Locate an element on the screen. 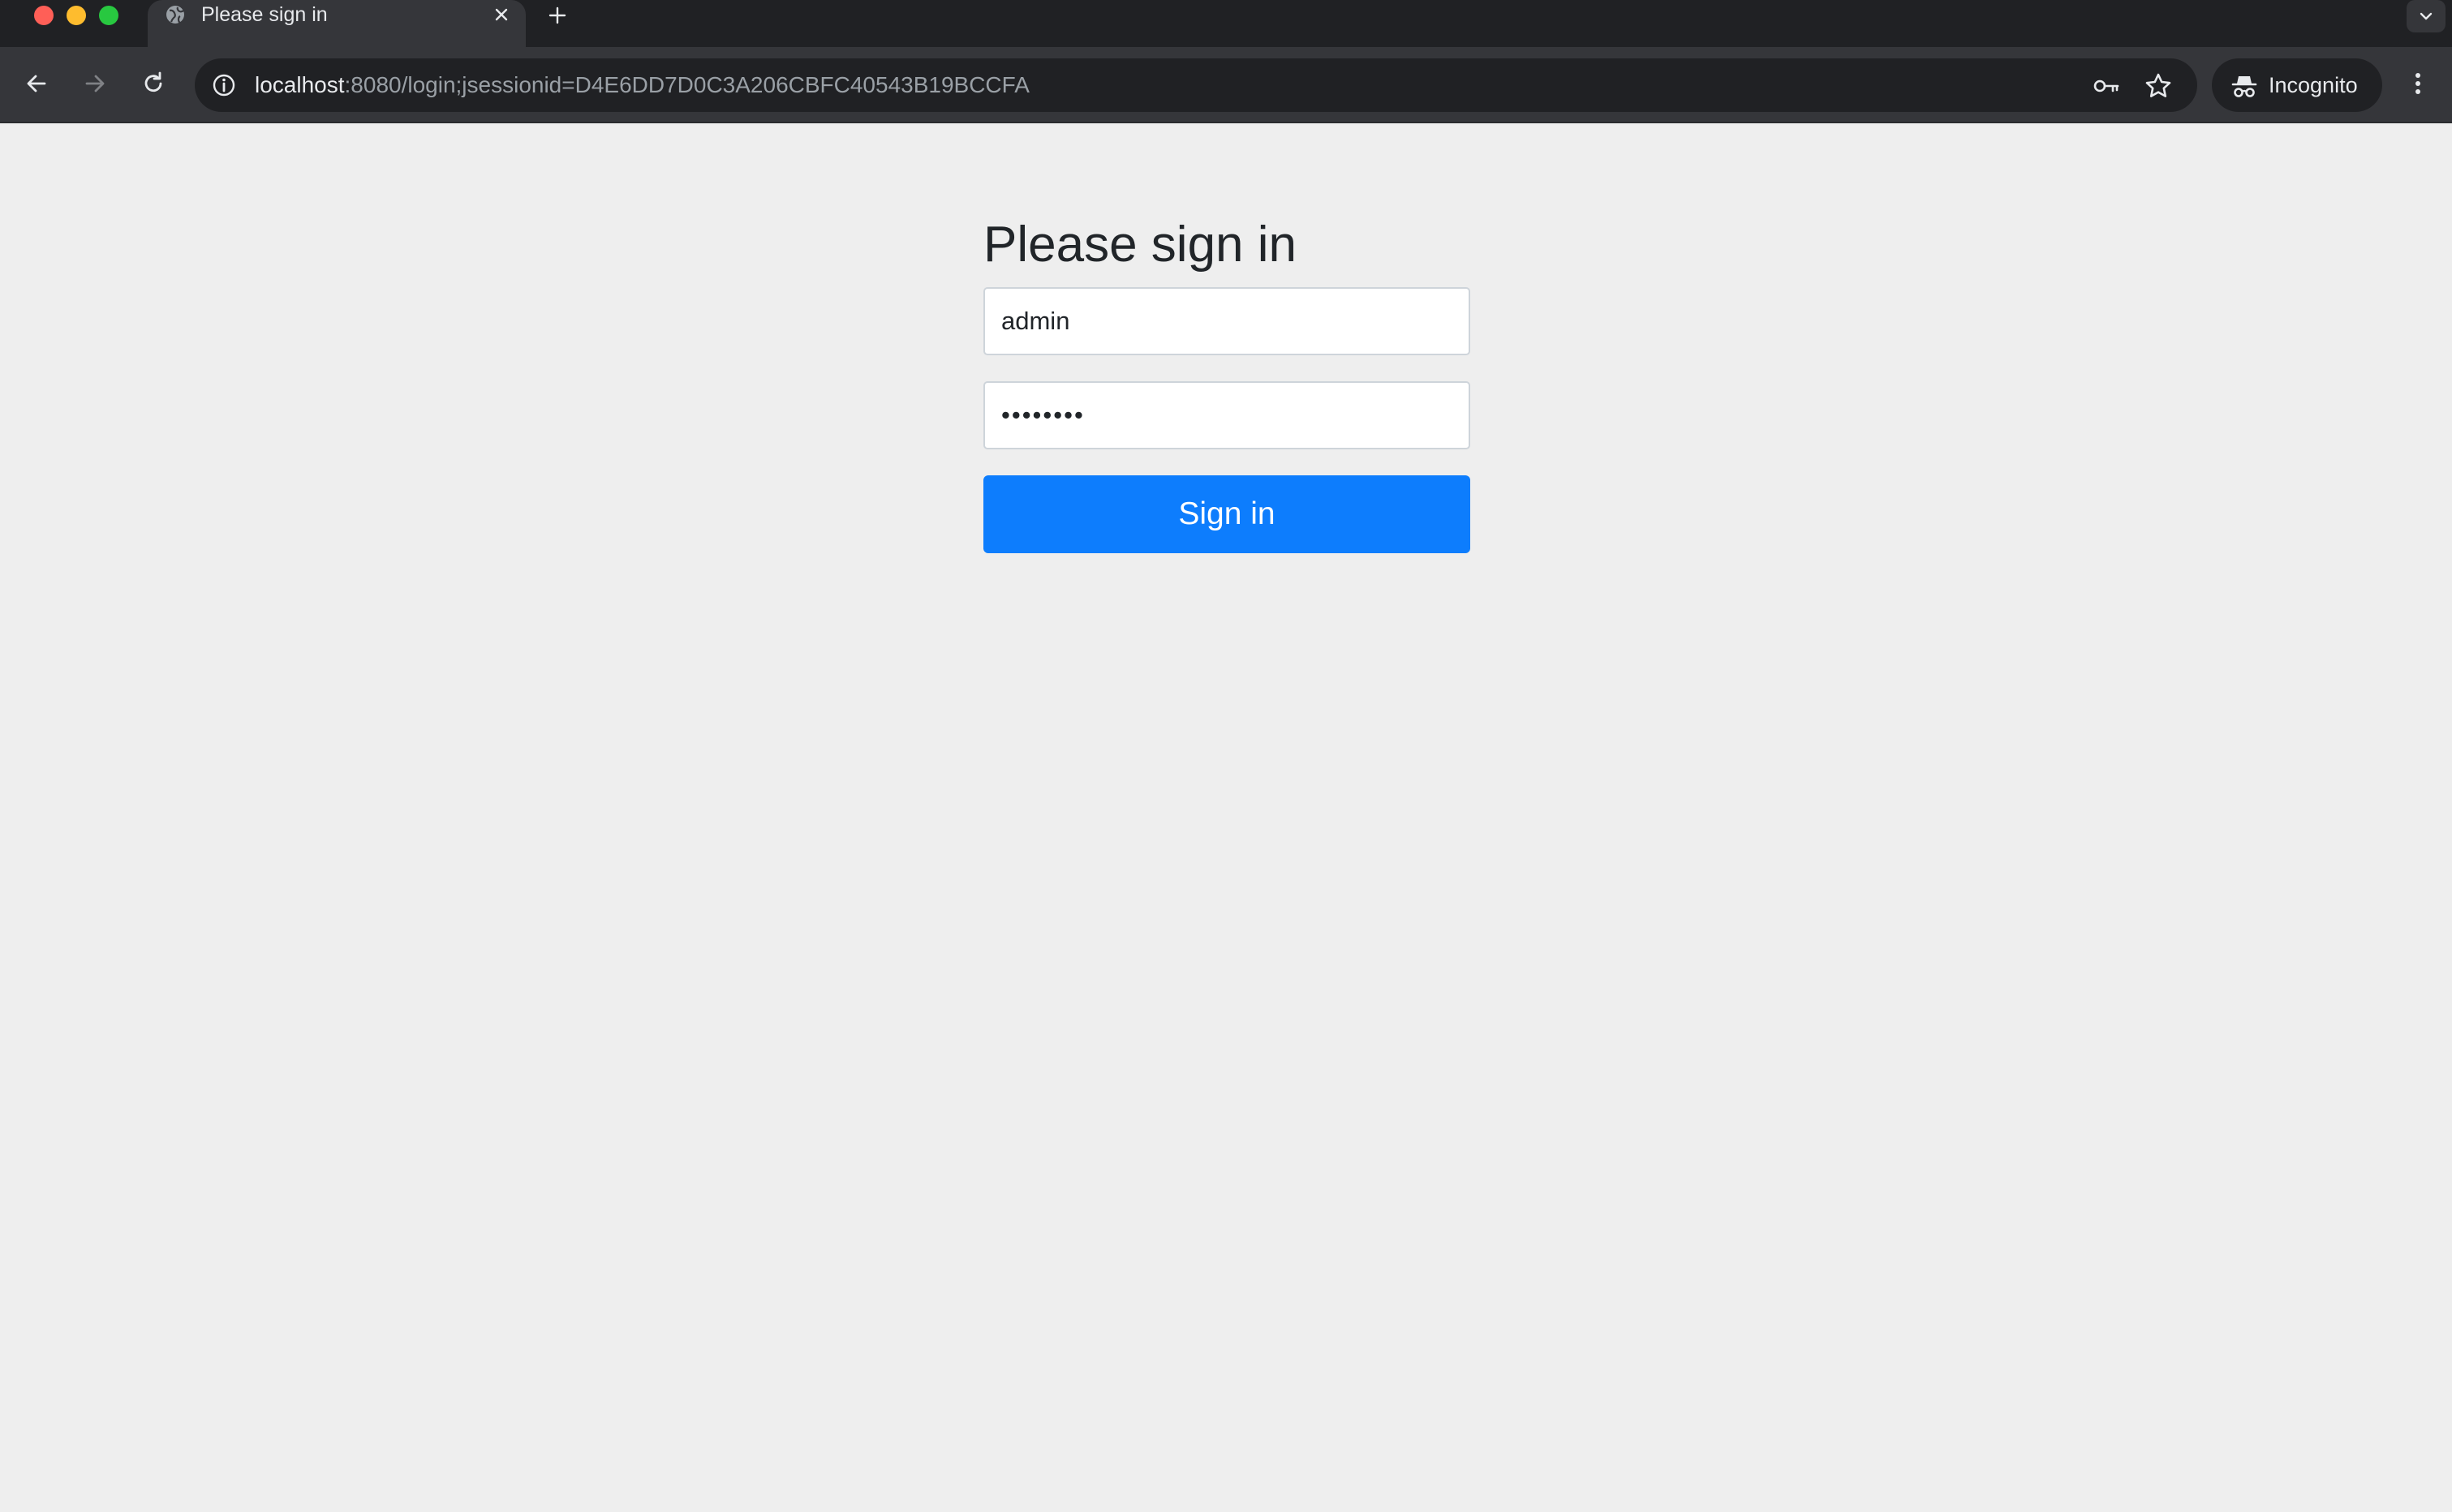  incognito-indicator: Incognito is located at coordinates (2297, 85).